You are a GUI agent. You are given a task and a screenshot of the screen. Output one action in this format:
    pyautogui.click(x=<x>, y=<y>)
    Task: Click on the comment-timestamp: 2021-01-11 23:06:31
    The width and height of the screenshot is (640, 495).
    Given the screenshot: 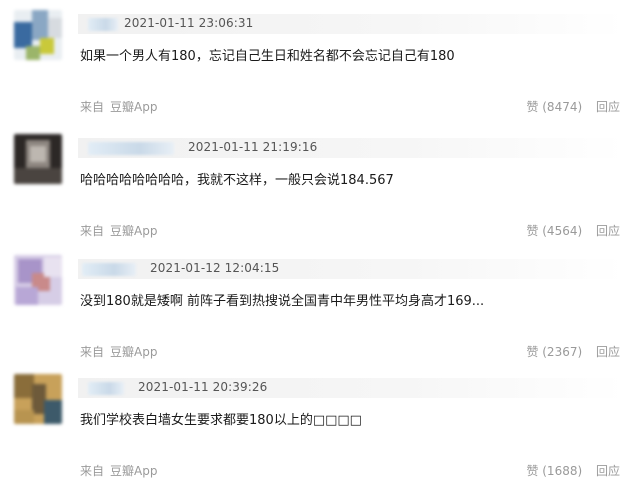 What is the action you would take?
    pyautogui.click(x=189, y=23)
    